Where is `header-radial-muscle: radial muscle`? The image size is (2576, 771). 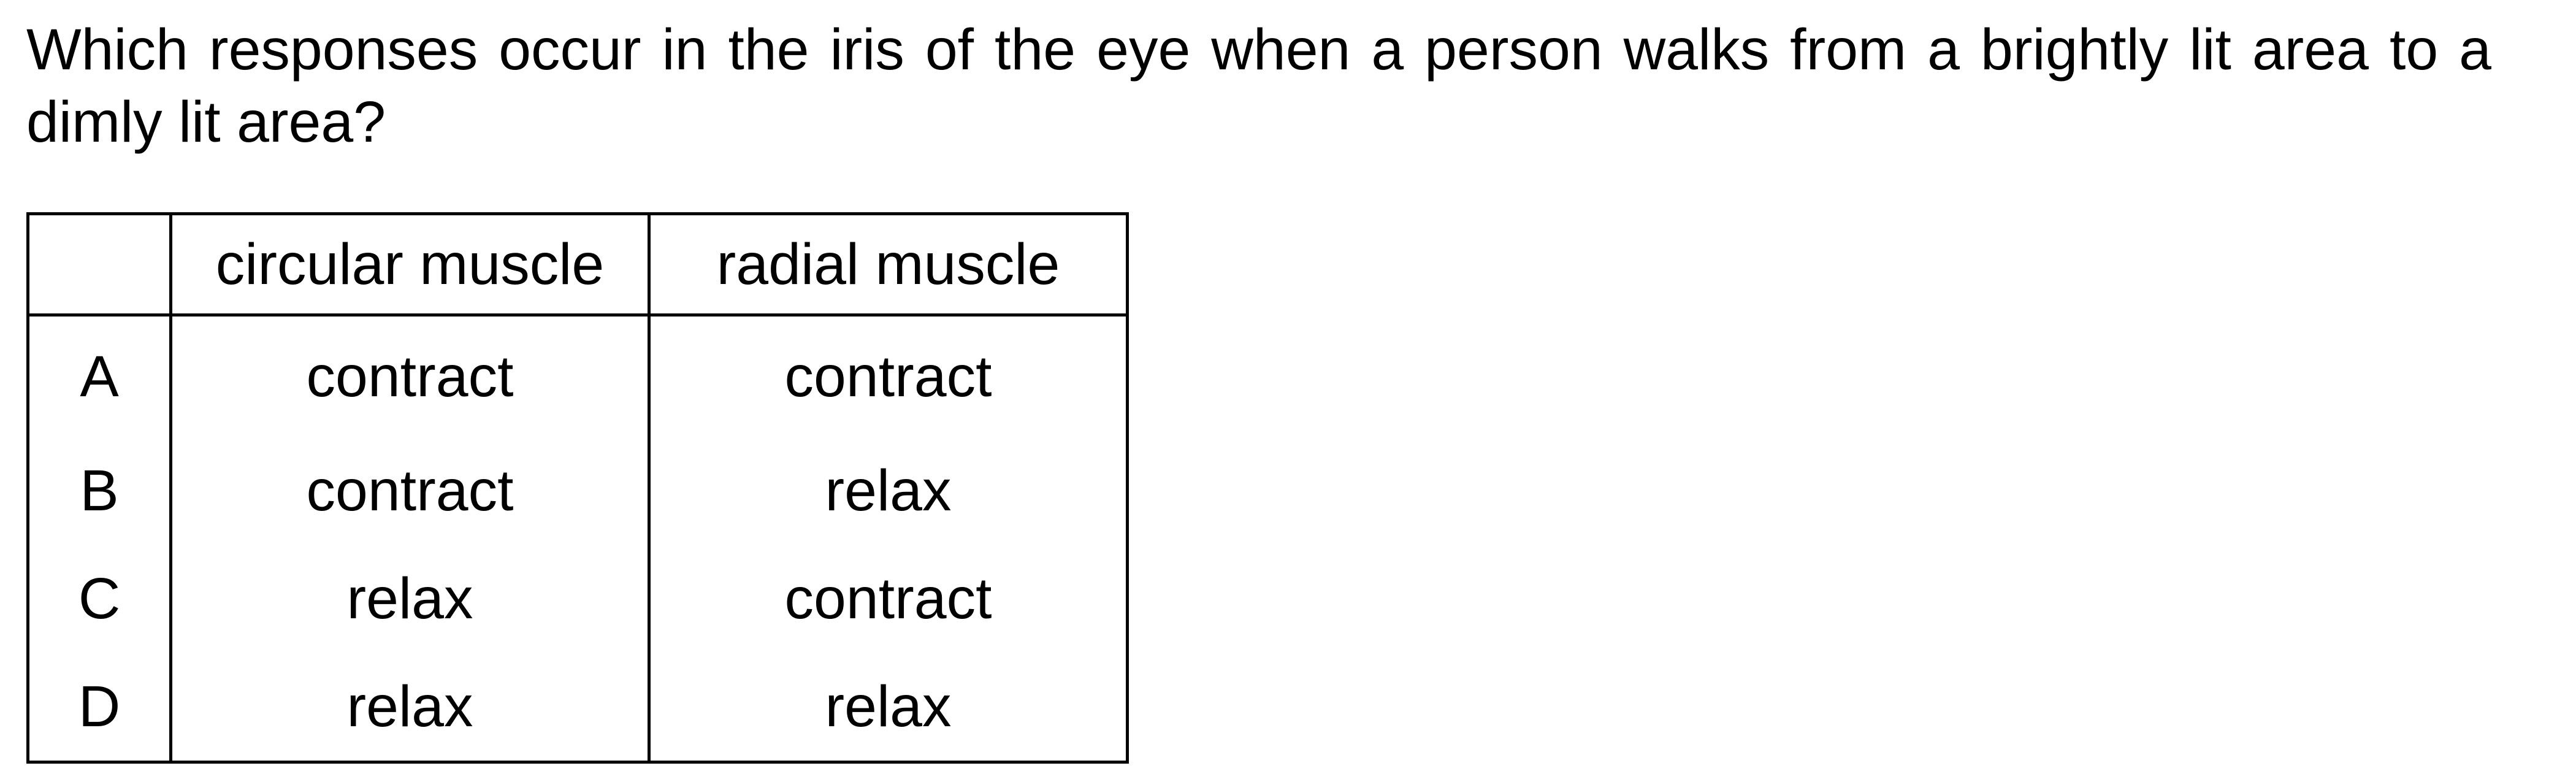 header-radial-muscle: radial muscle is located at coordinates (888, 264).